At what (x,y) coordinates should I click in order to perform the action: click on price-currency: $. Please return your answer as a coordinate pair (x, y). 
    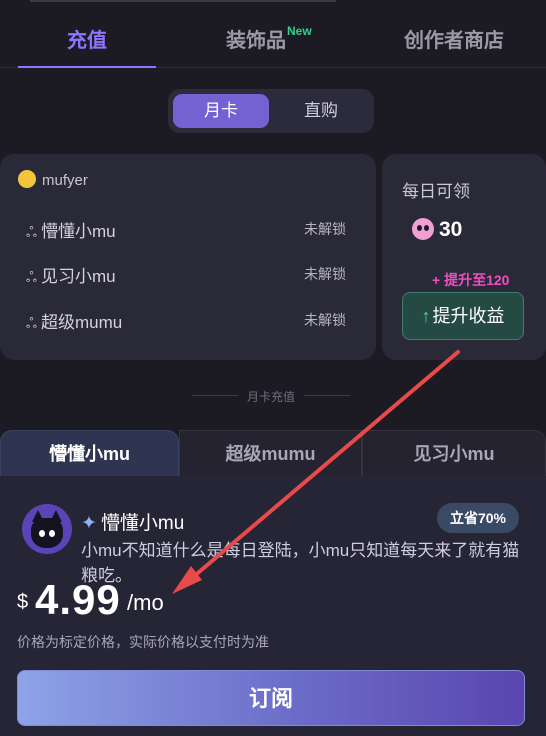
    Looking at the image, I should click on (23, 602).